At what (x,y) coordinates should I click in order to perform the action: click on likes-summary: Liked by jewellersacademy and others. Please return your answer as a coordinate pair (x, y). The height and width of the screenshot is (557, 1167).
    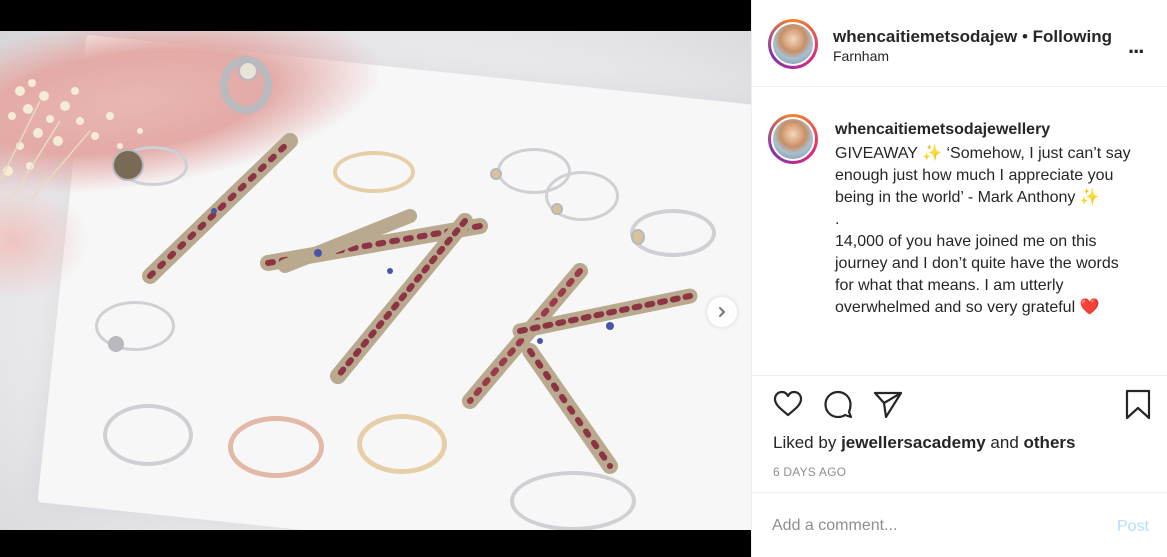
    Looking at the image, I should click on (924, 443).